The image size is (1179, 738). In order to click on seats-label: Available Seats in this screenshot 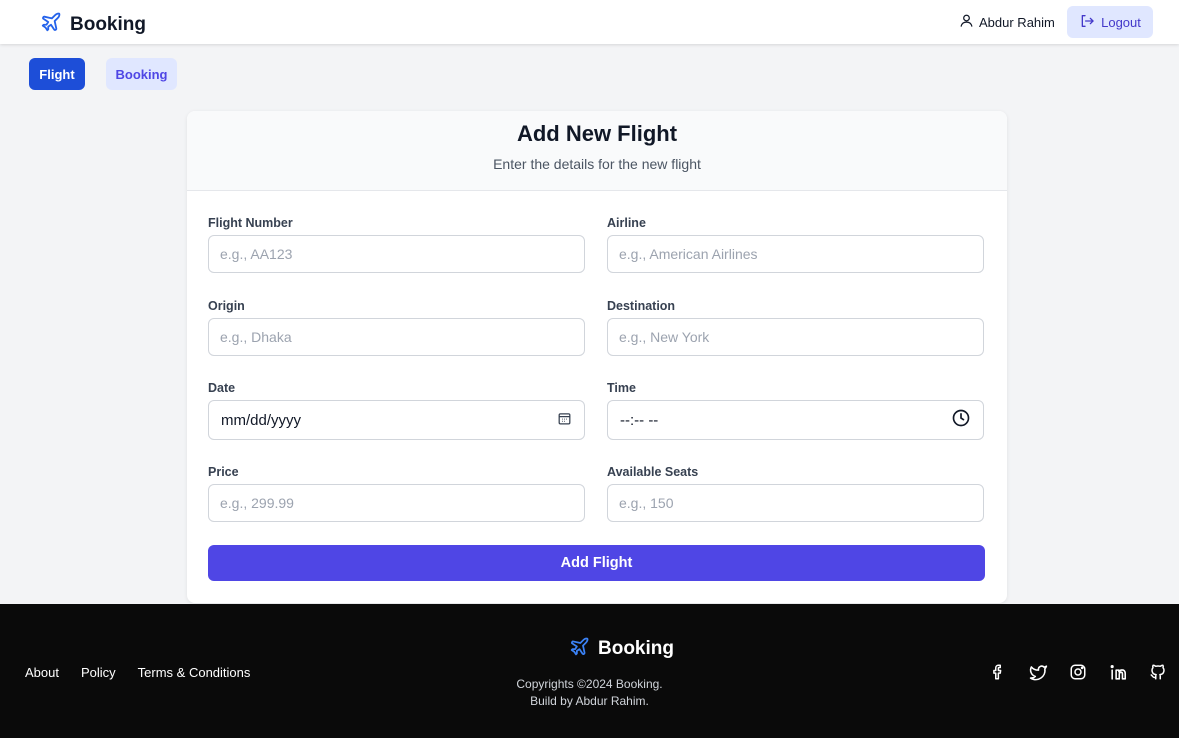, I will do `click(653, 472)`.